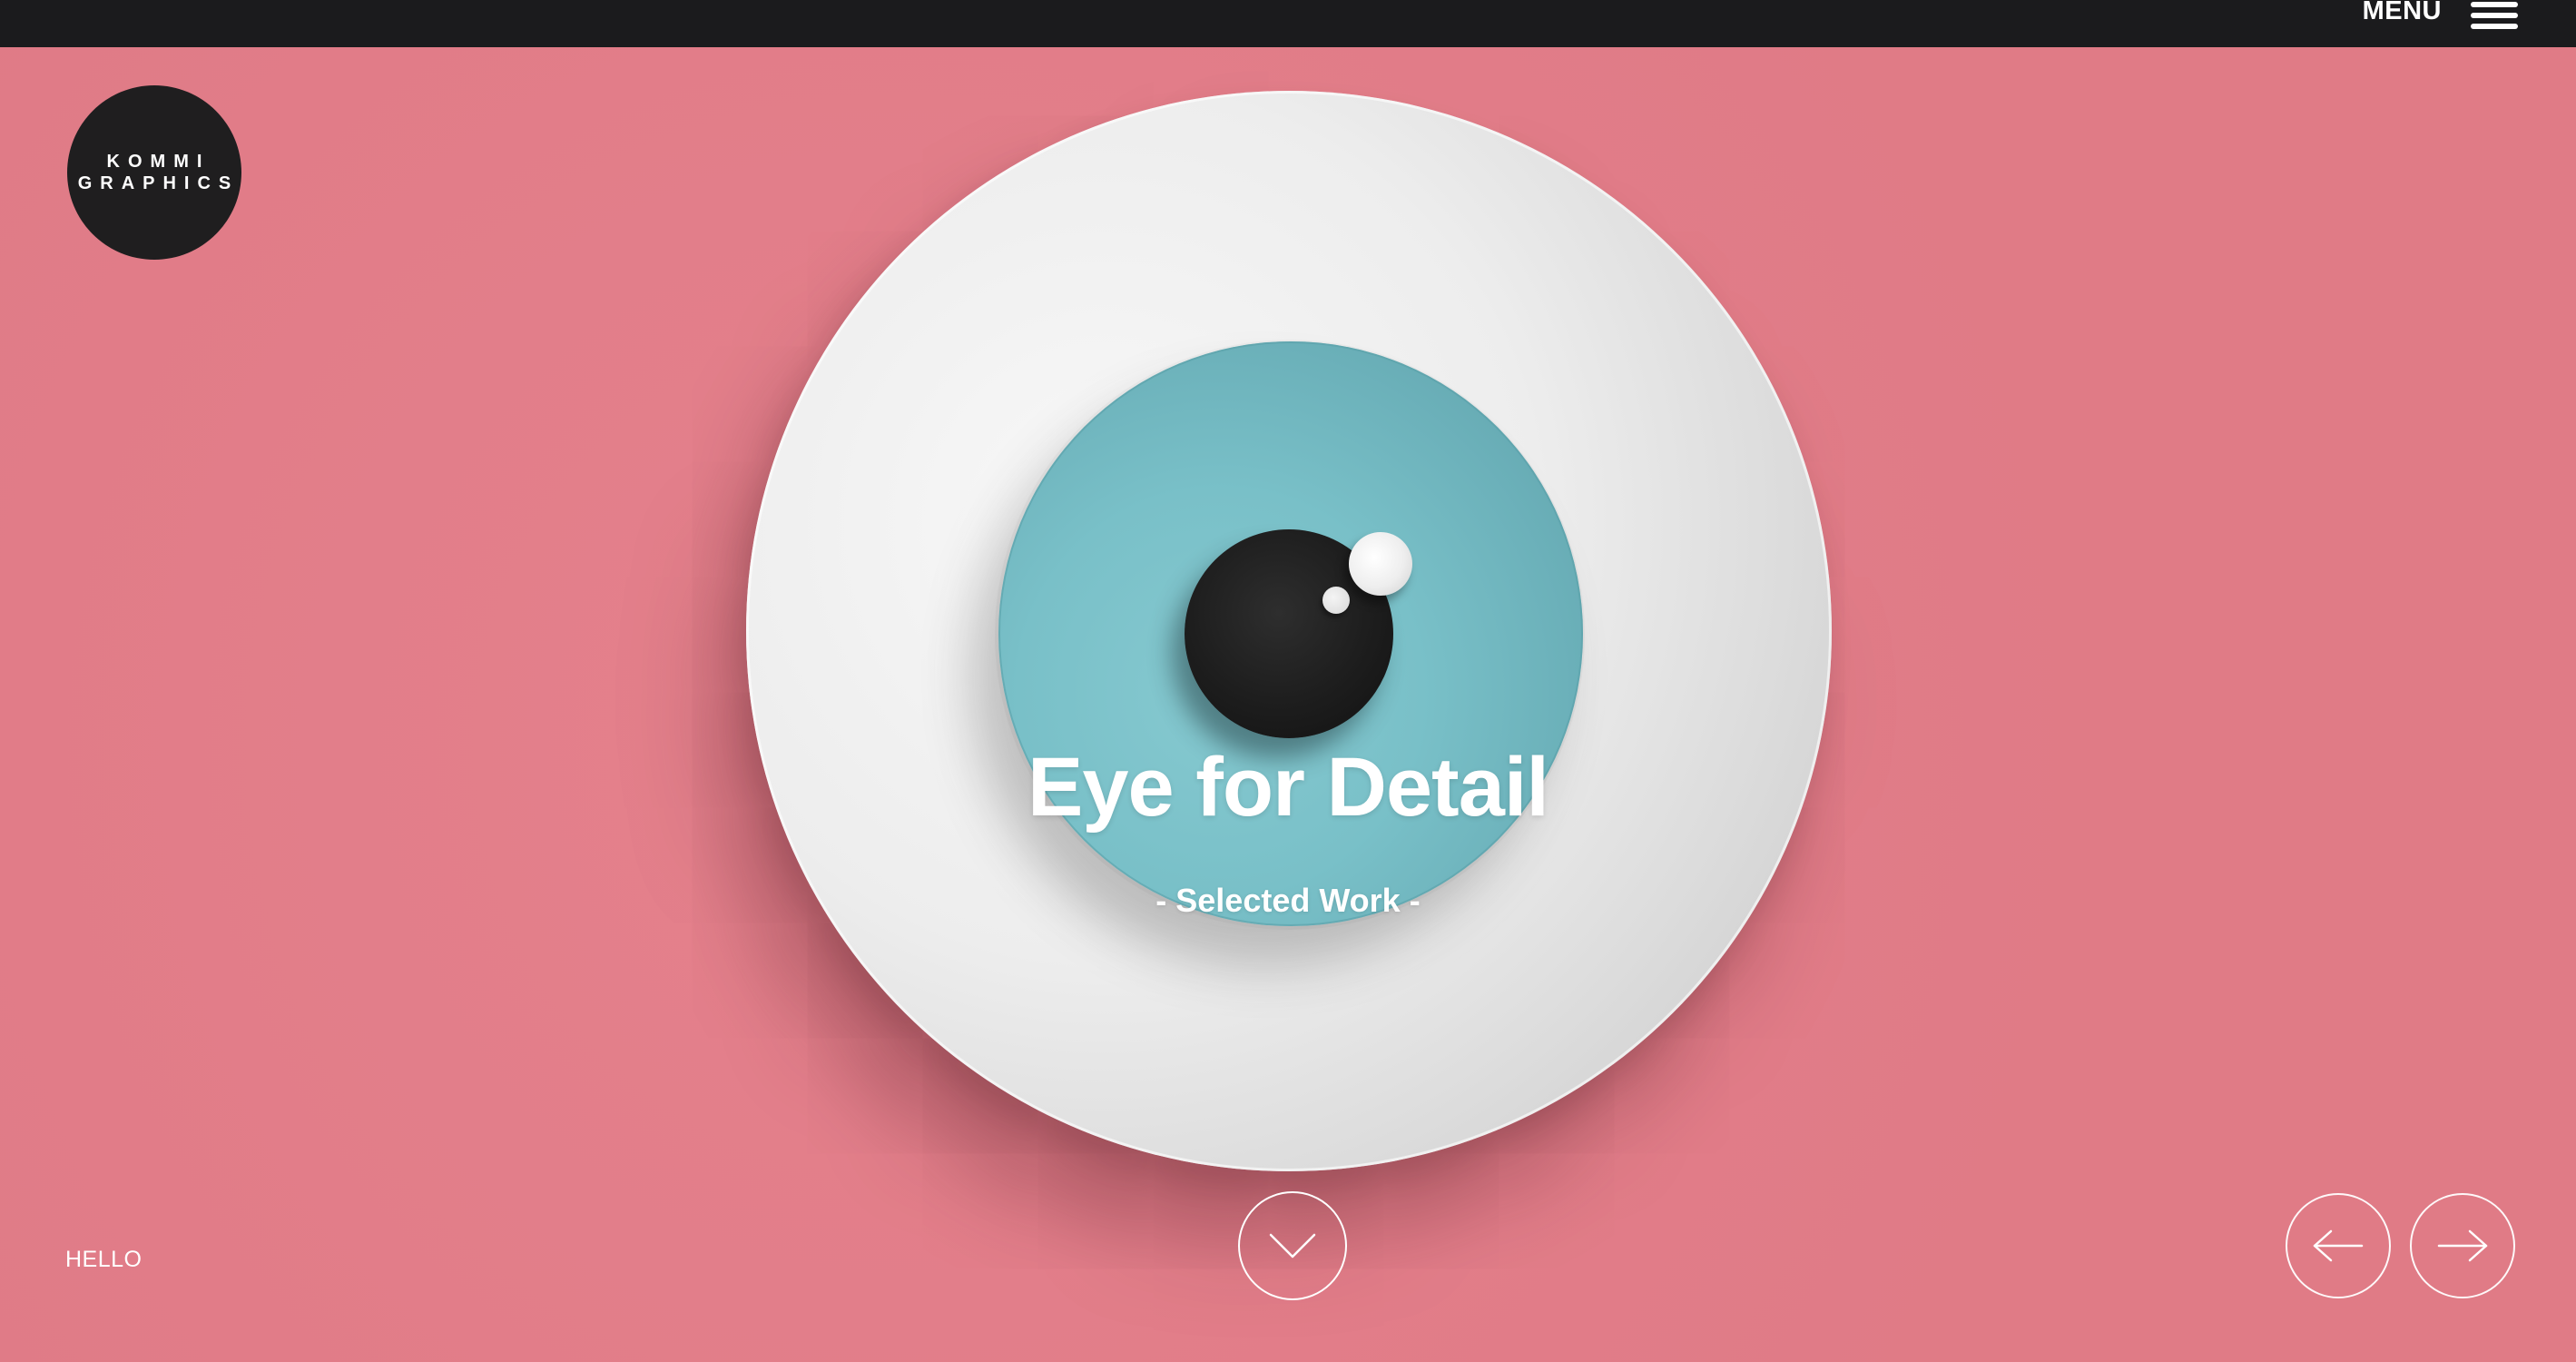  Describe the element at coordinates (1288, 900) in the screenshot. I see `hero-subtitle: - Selected Work -` at that location.